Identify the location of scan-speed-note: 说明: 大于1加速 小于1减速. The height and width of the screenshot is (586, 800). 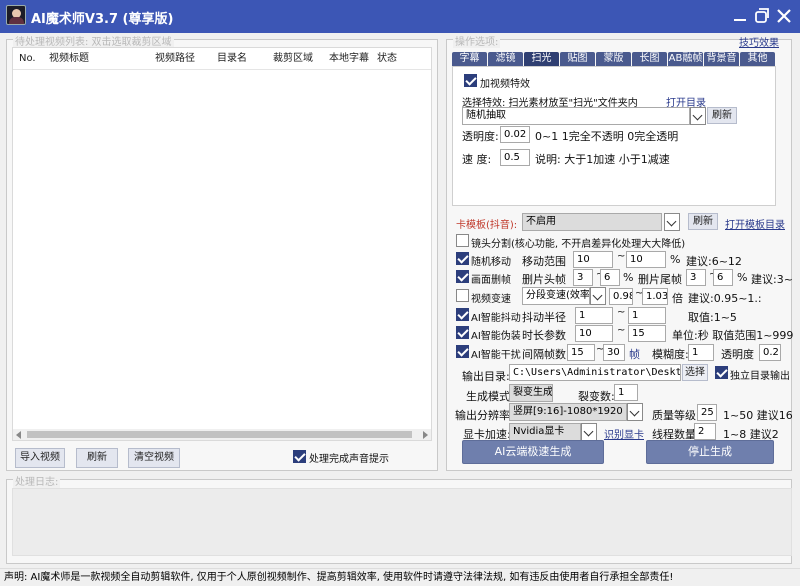
(602, 159).